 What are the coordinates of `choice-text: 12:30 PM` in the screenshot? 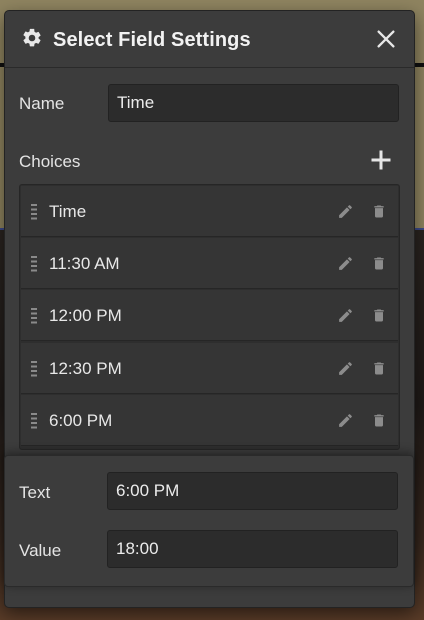 It's located at (85, 368).